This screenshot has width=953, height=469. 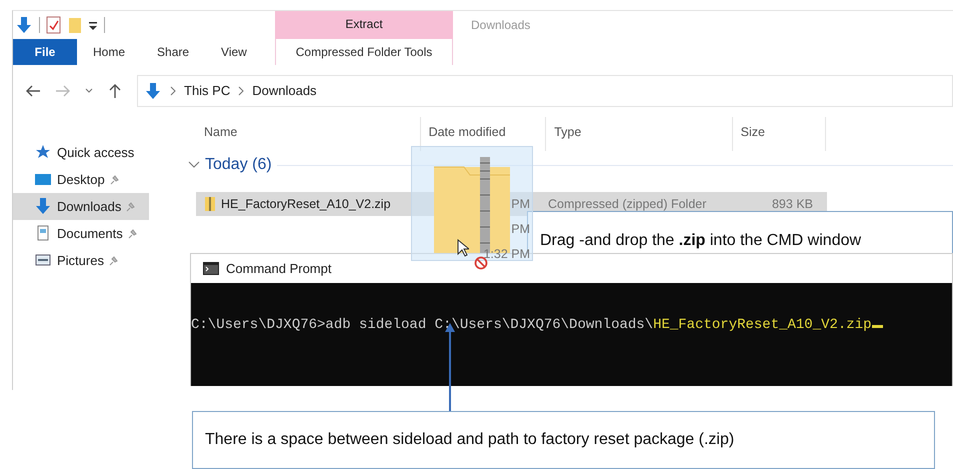 I want to click on callout-text: There is a space between sideload and path to factory reset package (.zip), so click(x=469, y=440).